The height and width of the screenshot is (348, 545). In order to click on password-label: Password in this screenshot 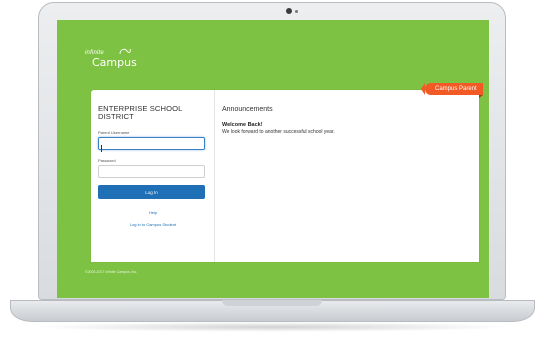, I will do `click(107, 160)`.